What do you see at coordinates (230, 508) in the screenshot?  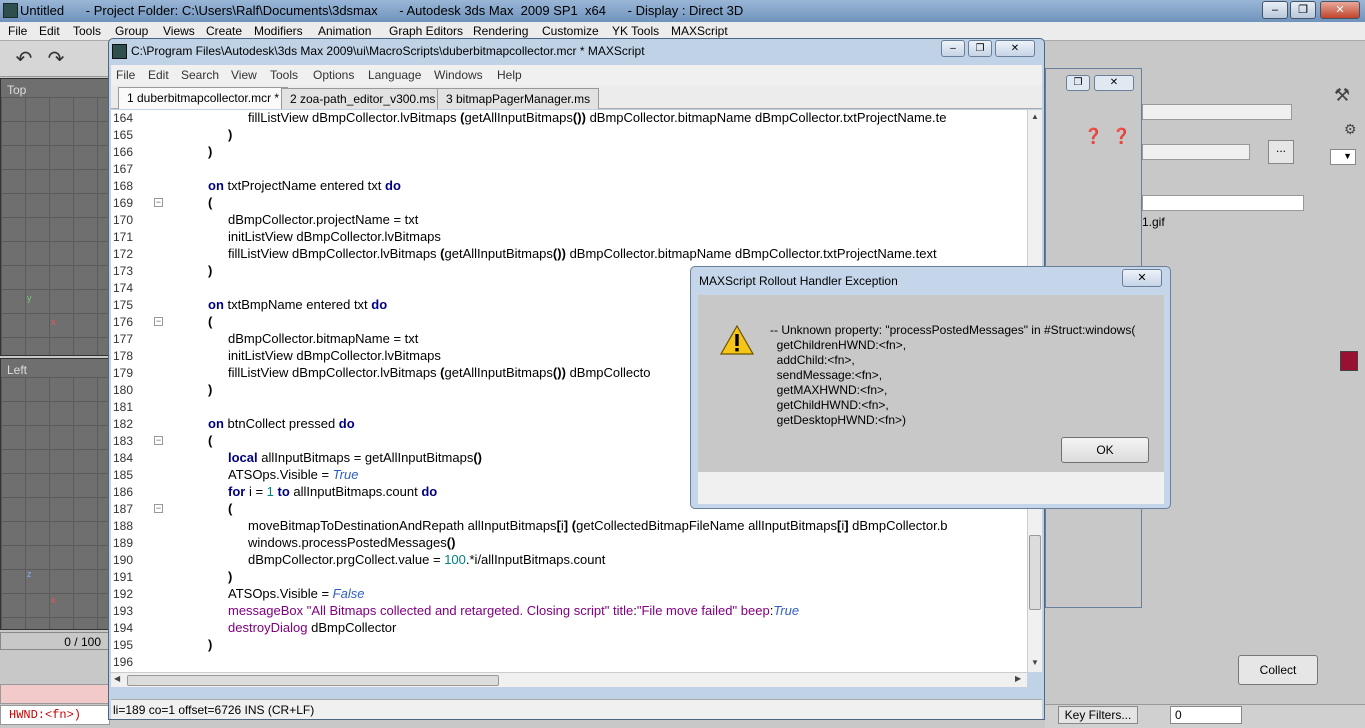 I see `code-text: (` at bounding box center [230, 508].